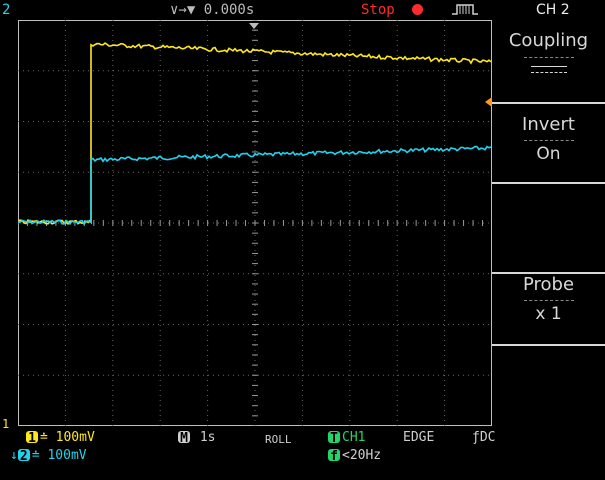 The height and width of the screenshot is (480, 605). I want to click on trigger-type: EDGE, so click(419, 437).